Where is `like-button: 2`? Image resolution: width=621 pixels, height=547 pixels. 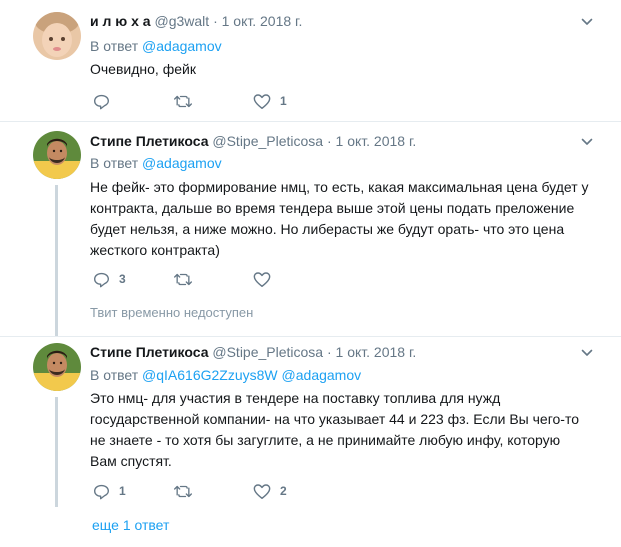 like-button: 2 is located at coordinates (270, 491).